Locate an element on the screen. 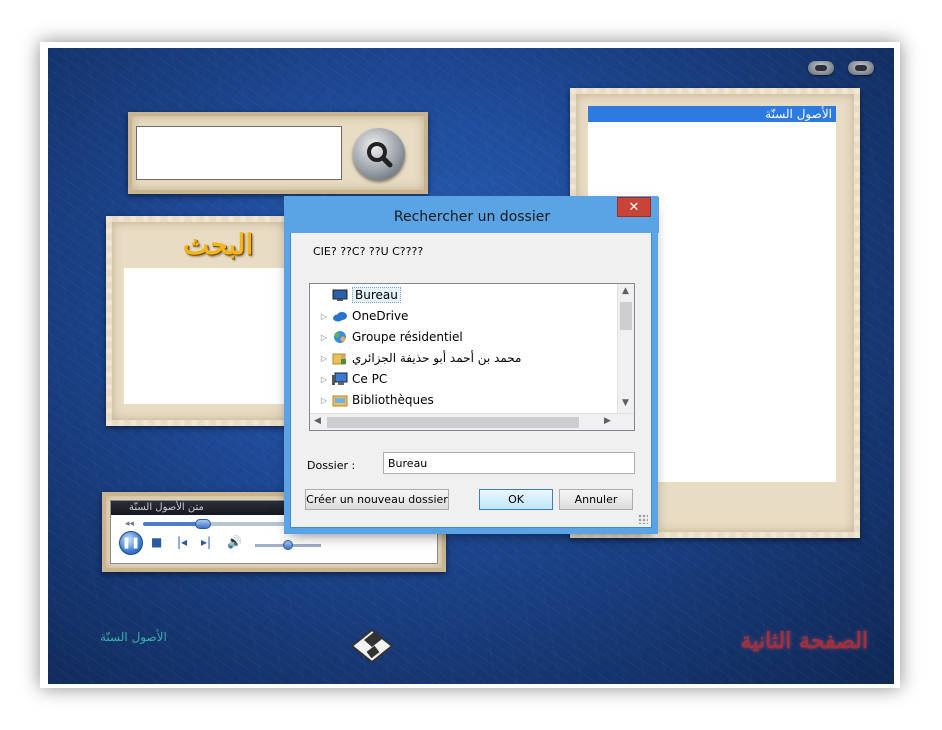  ok-button: OK is located at coordinates (516, 499).